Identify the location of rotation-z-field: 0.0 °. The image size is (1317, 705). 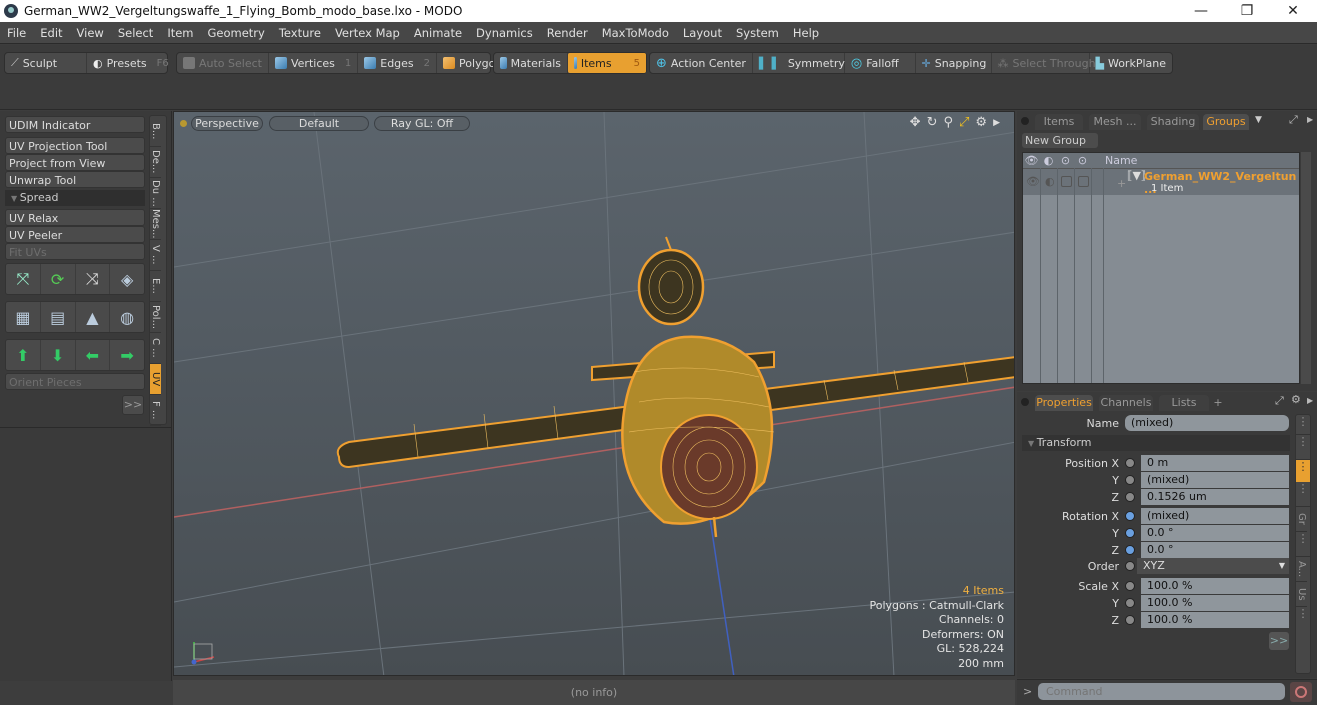
(1215, 550).